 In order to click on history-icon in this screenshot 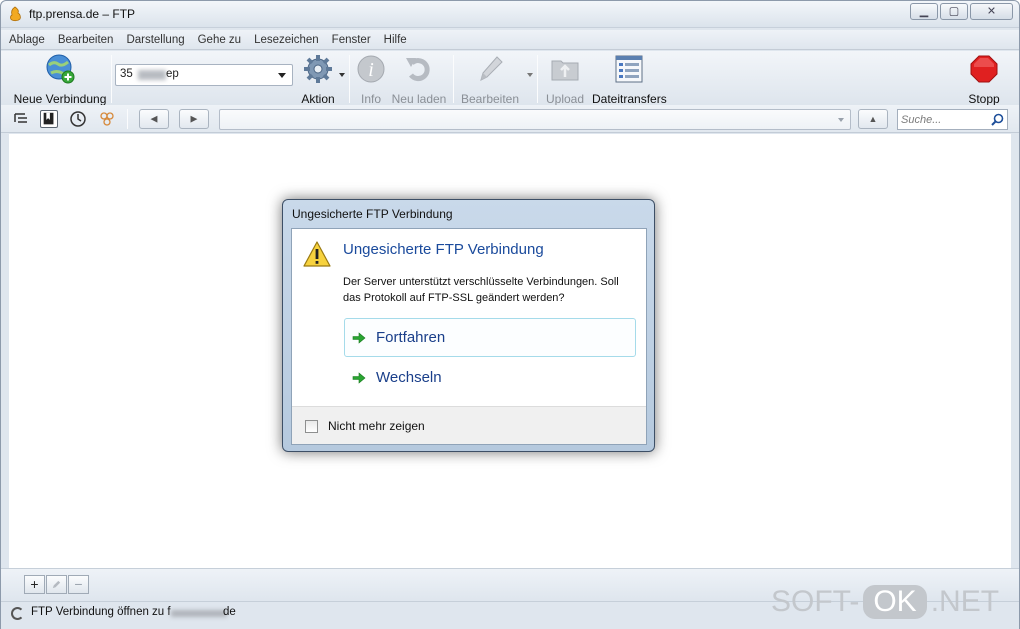, I will do `click(78, 119)`.